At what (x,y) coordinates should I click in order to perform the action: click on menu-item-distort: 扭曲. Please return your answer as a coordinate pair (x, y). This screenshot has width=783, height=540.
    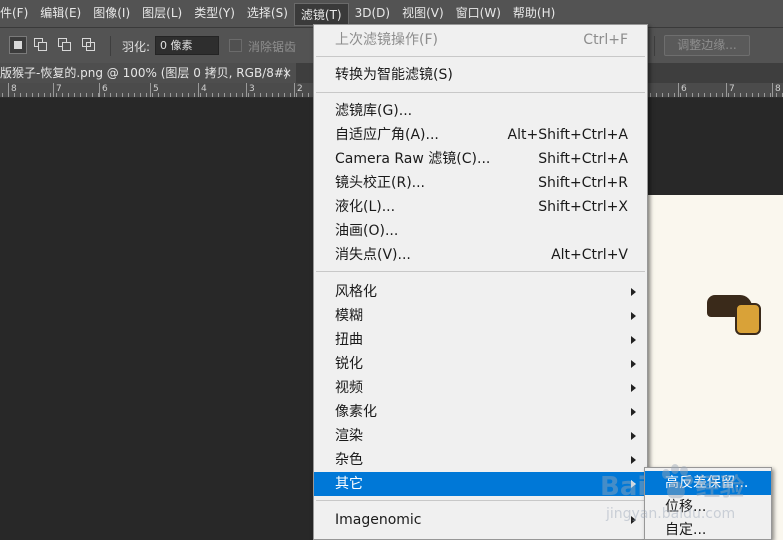
    Looking at the image, I should click on (480, 340).